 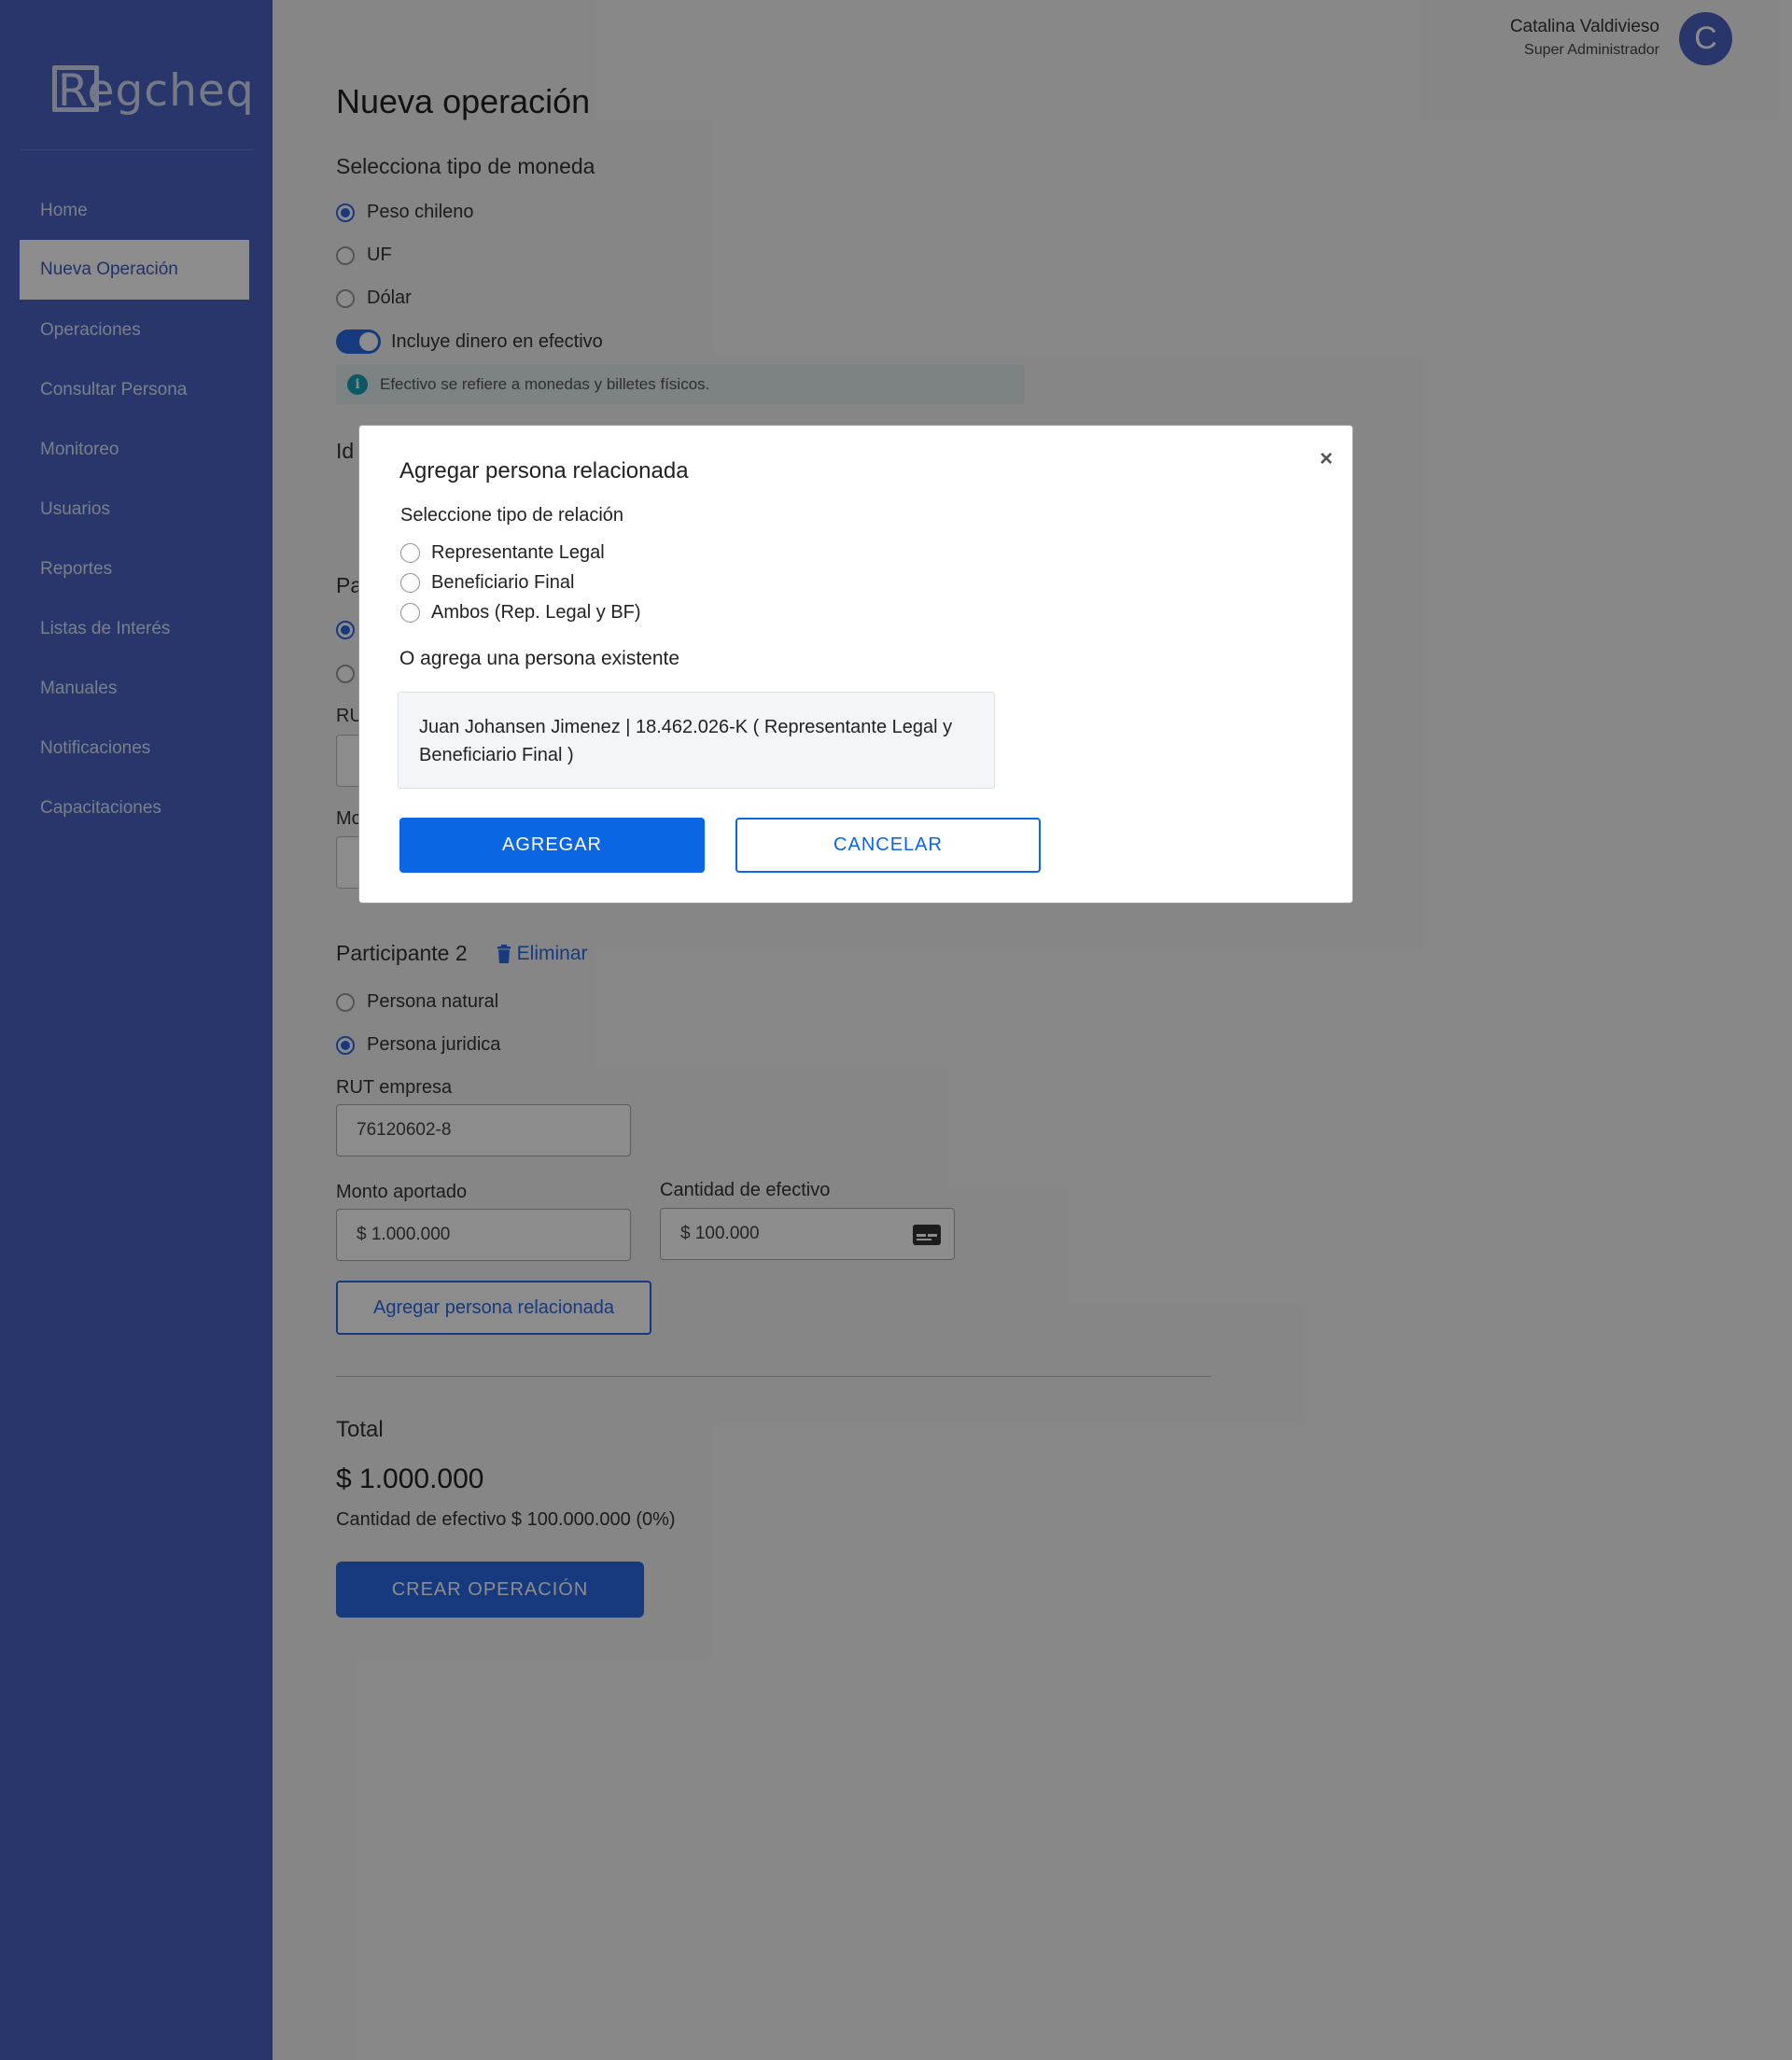 I want to click on existing-person-label: O agrega una persona existente, so click(x=539, y=658).